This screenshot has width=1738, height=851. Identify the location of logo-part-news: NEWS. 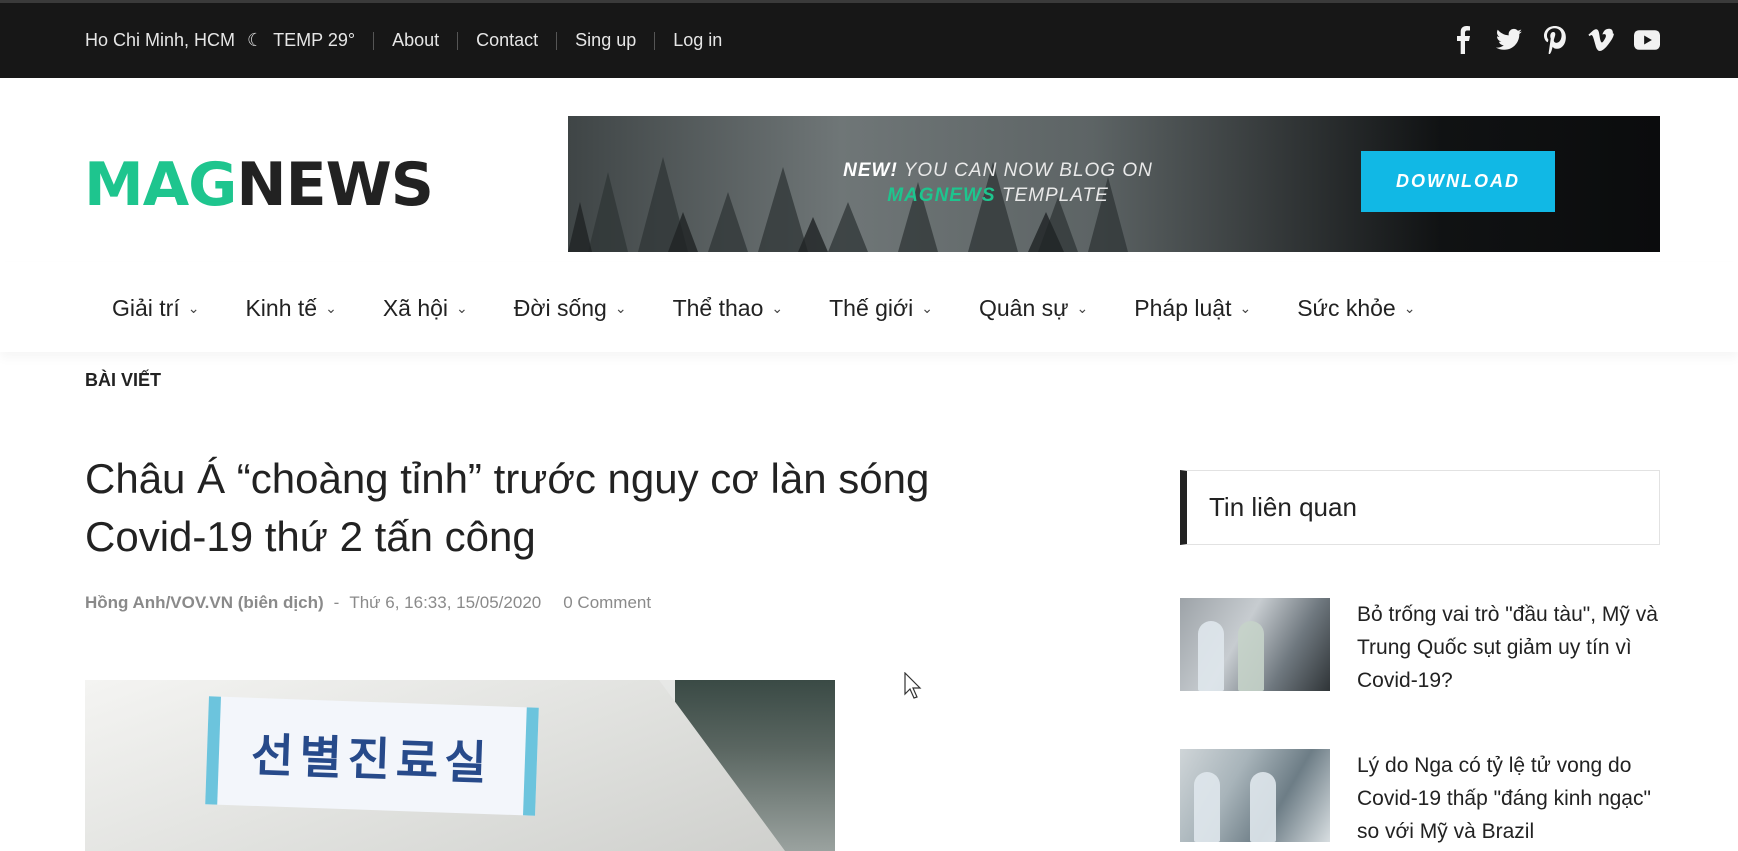
(335, 185).